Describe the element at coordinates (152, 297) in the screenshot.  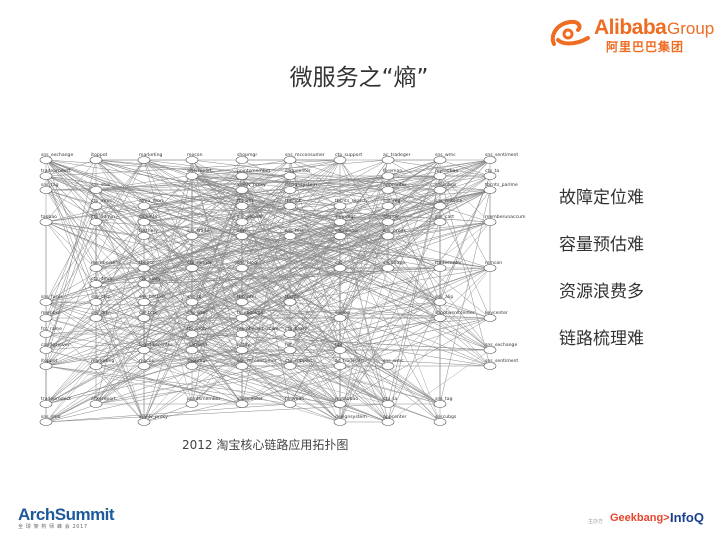
I see `service-node-label: sns_bsclass` at that location.